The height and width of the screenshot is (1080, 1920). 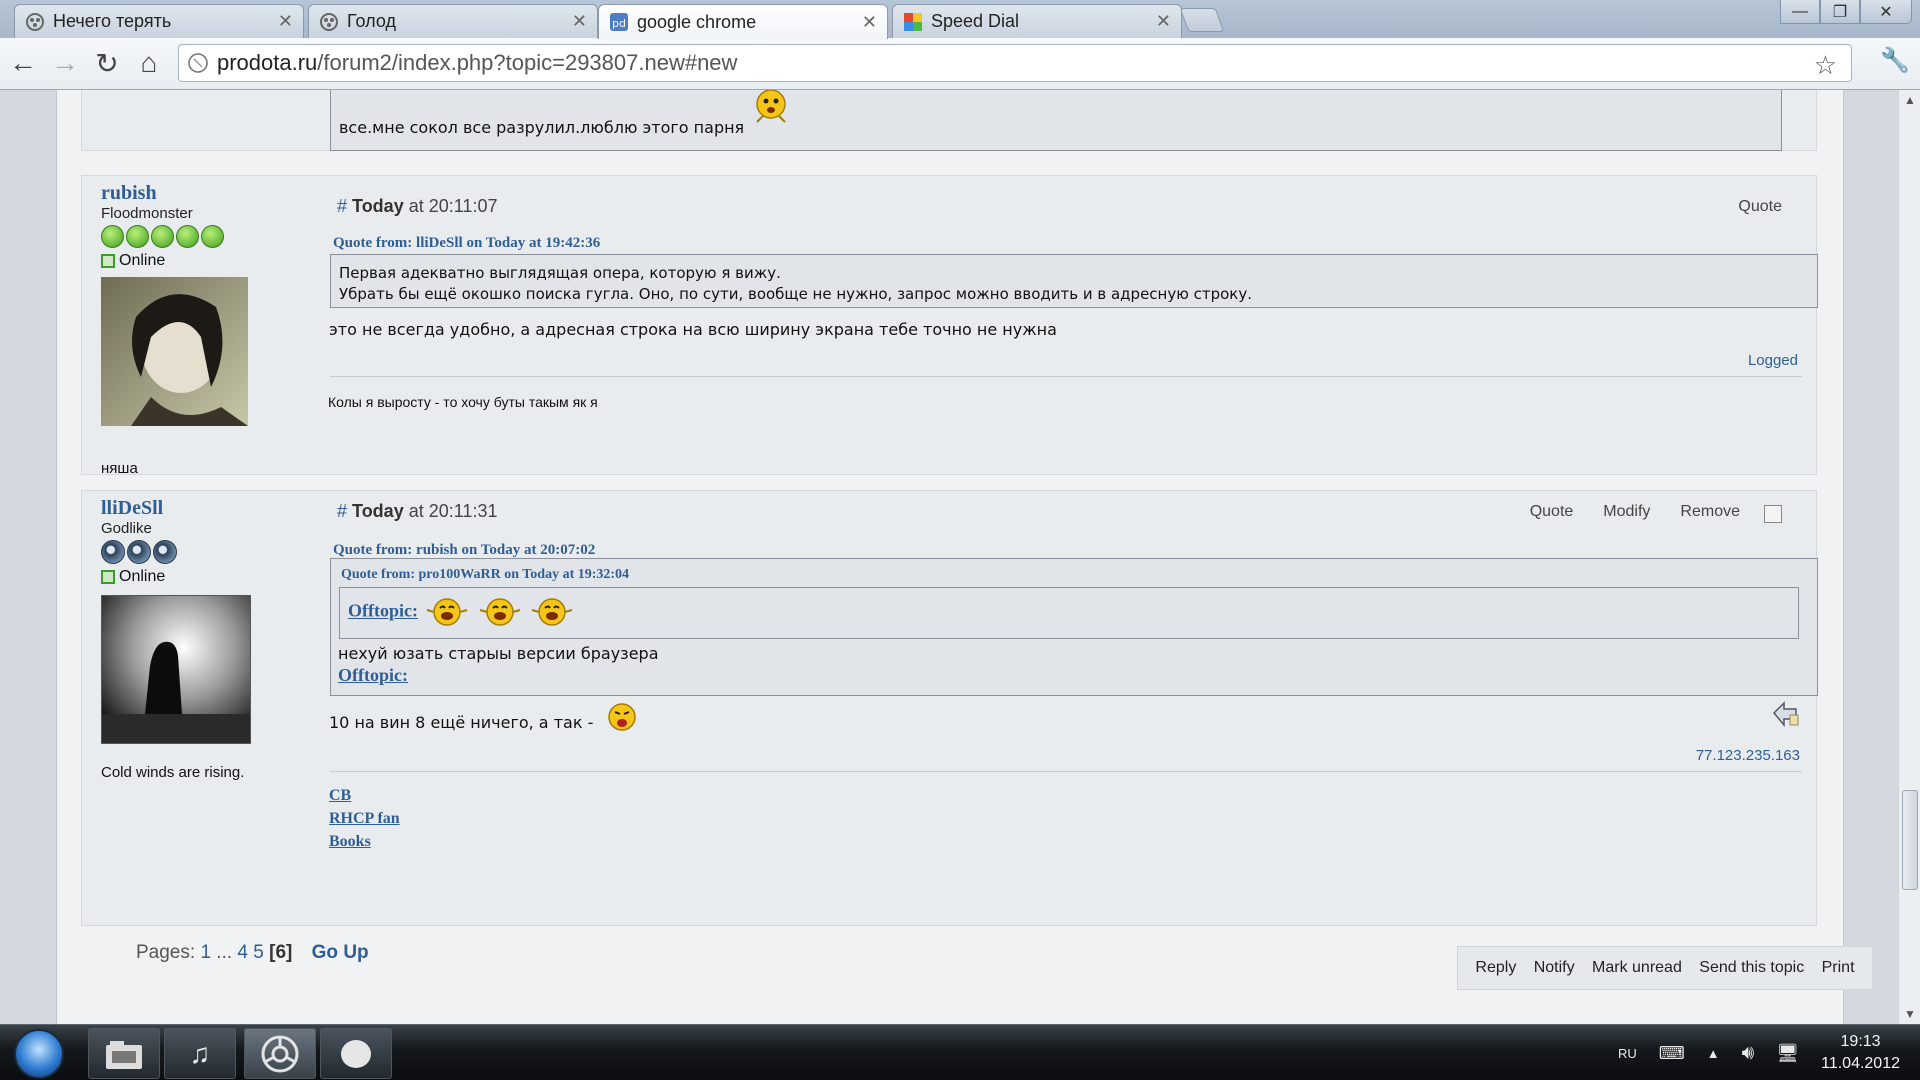 What do you see at coordinates (200, 1053) in the screenshot?
I see `music-player-icon: ♫` at bounding box center [200, 1053].